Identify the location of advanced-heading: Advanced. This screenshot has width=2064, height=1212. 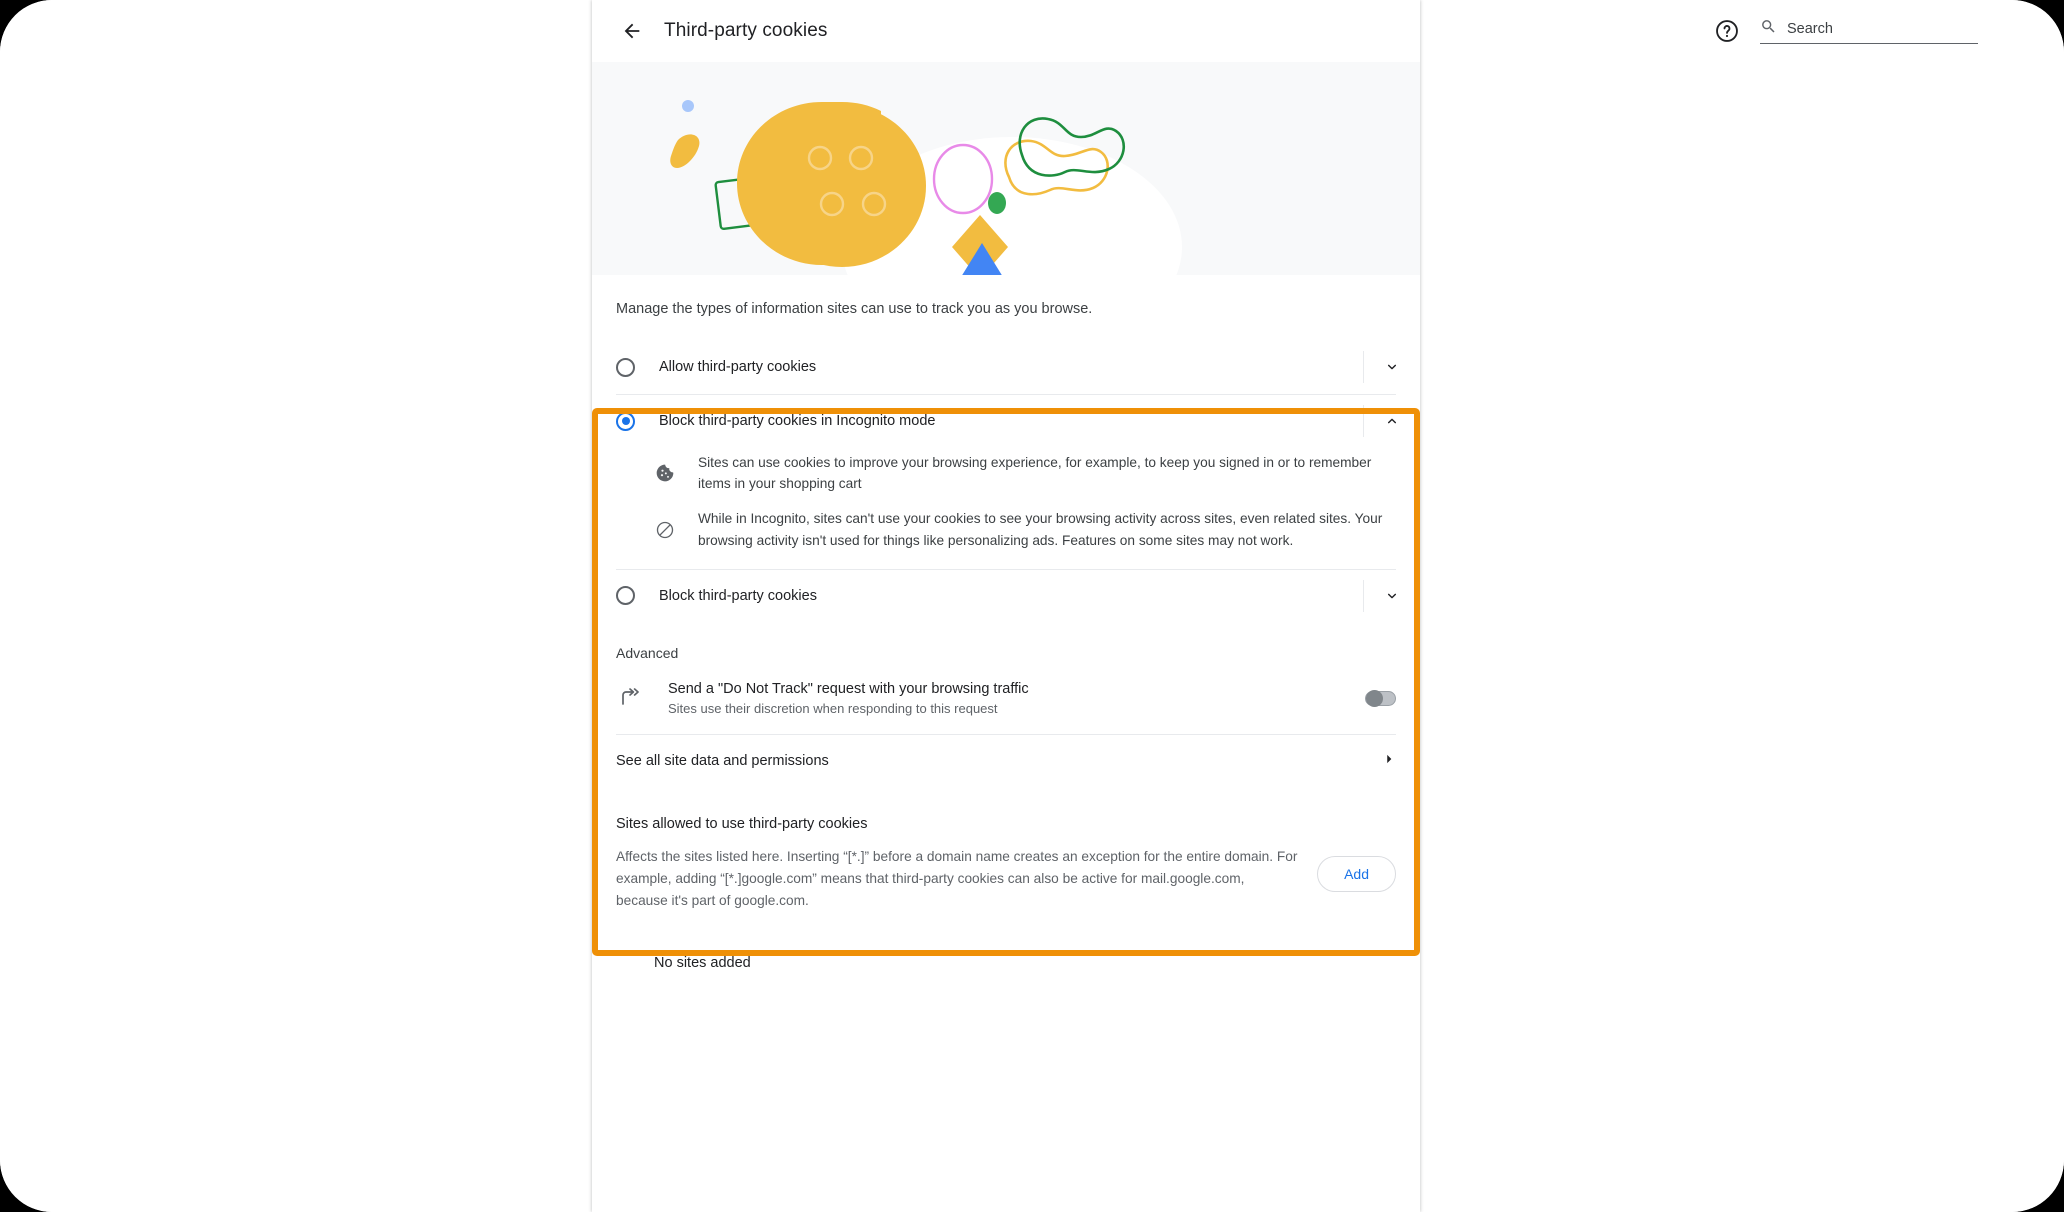
(647, 652).